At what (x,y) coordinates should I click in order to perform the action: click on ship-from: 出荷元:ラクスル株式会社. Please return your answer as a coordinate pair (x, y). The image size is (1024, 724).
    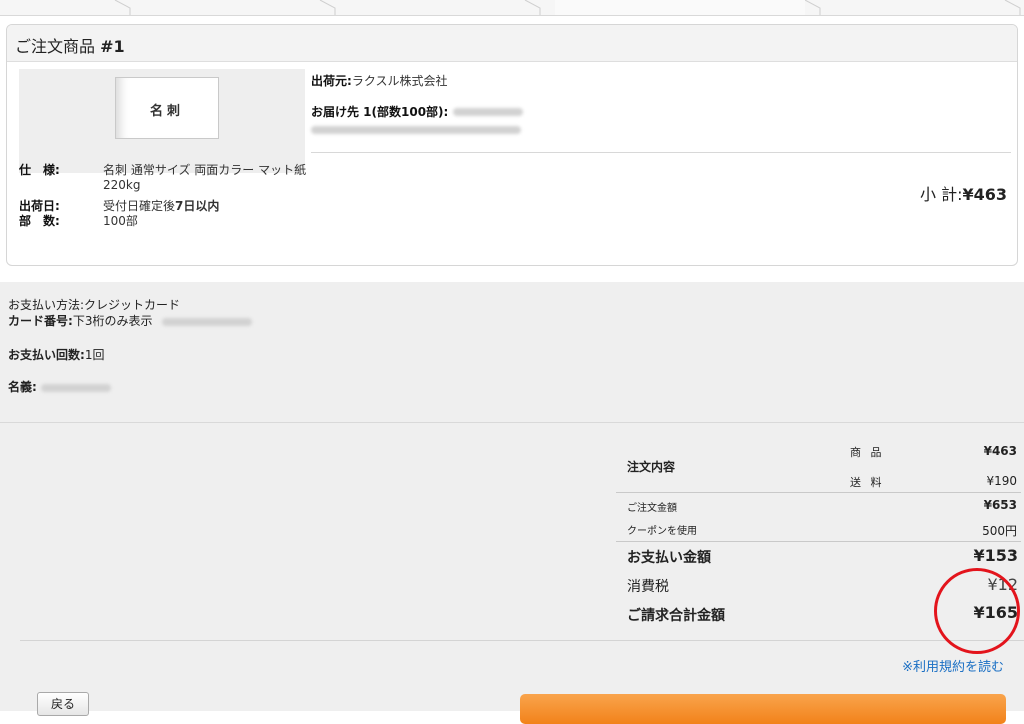
    Looking at the image, I should click on (379, 81).